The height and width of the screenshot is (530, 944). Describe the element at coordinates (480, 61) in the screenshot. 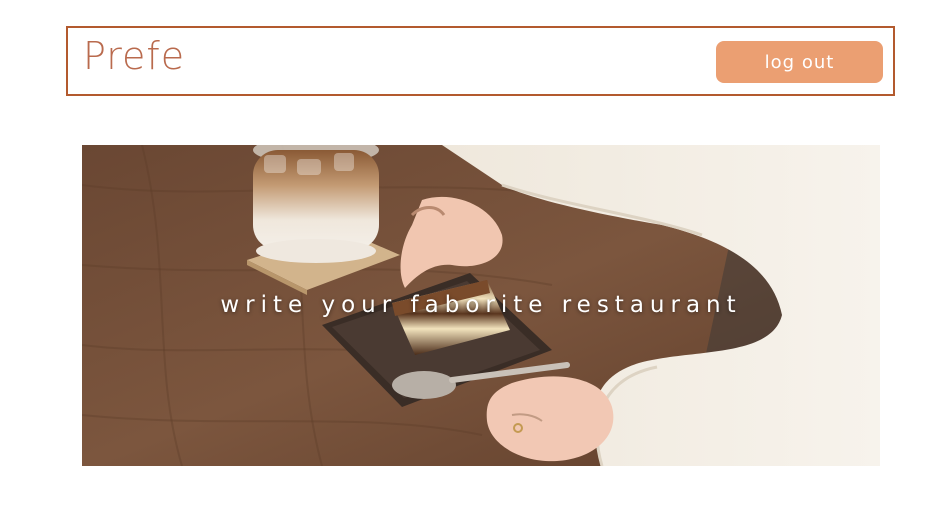

I see `top-nav-bar: Prefe log out` at that location.